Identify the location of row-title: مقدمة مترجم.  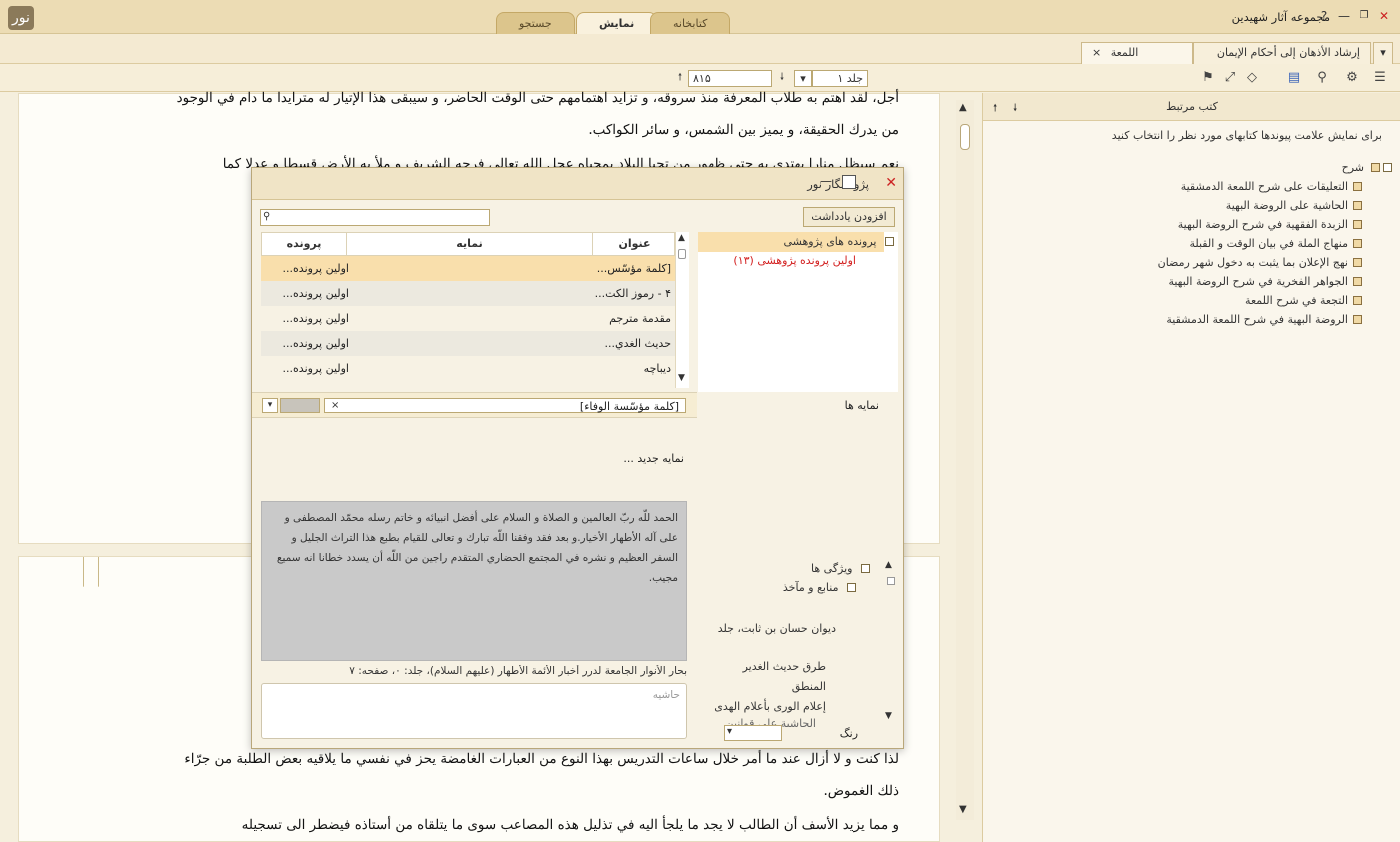
(640, 318).